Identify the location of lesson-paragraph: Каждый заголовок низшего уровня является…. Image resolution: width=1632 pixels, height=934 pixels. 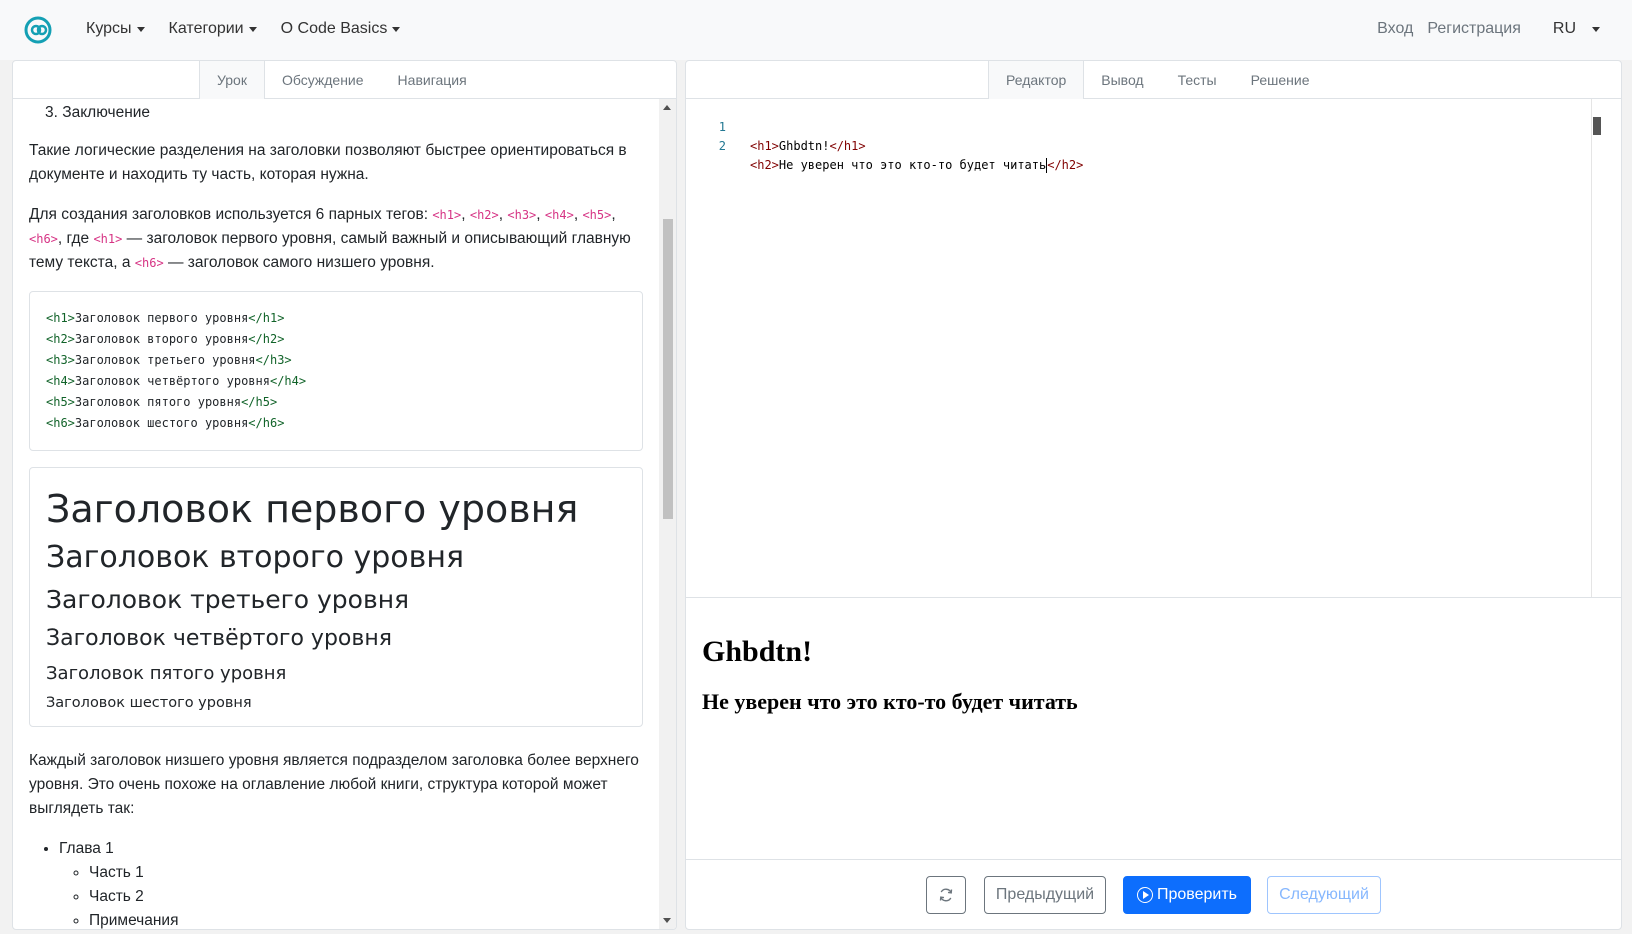
(334, 784).